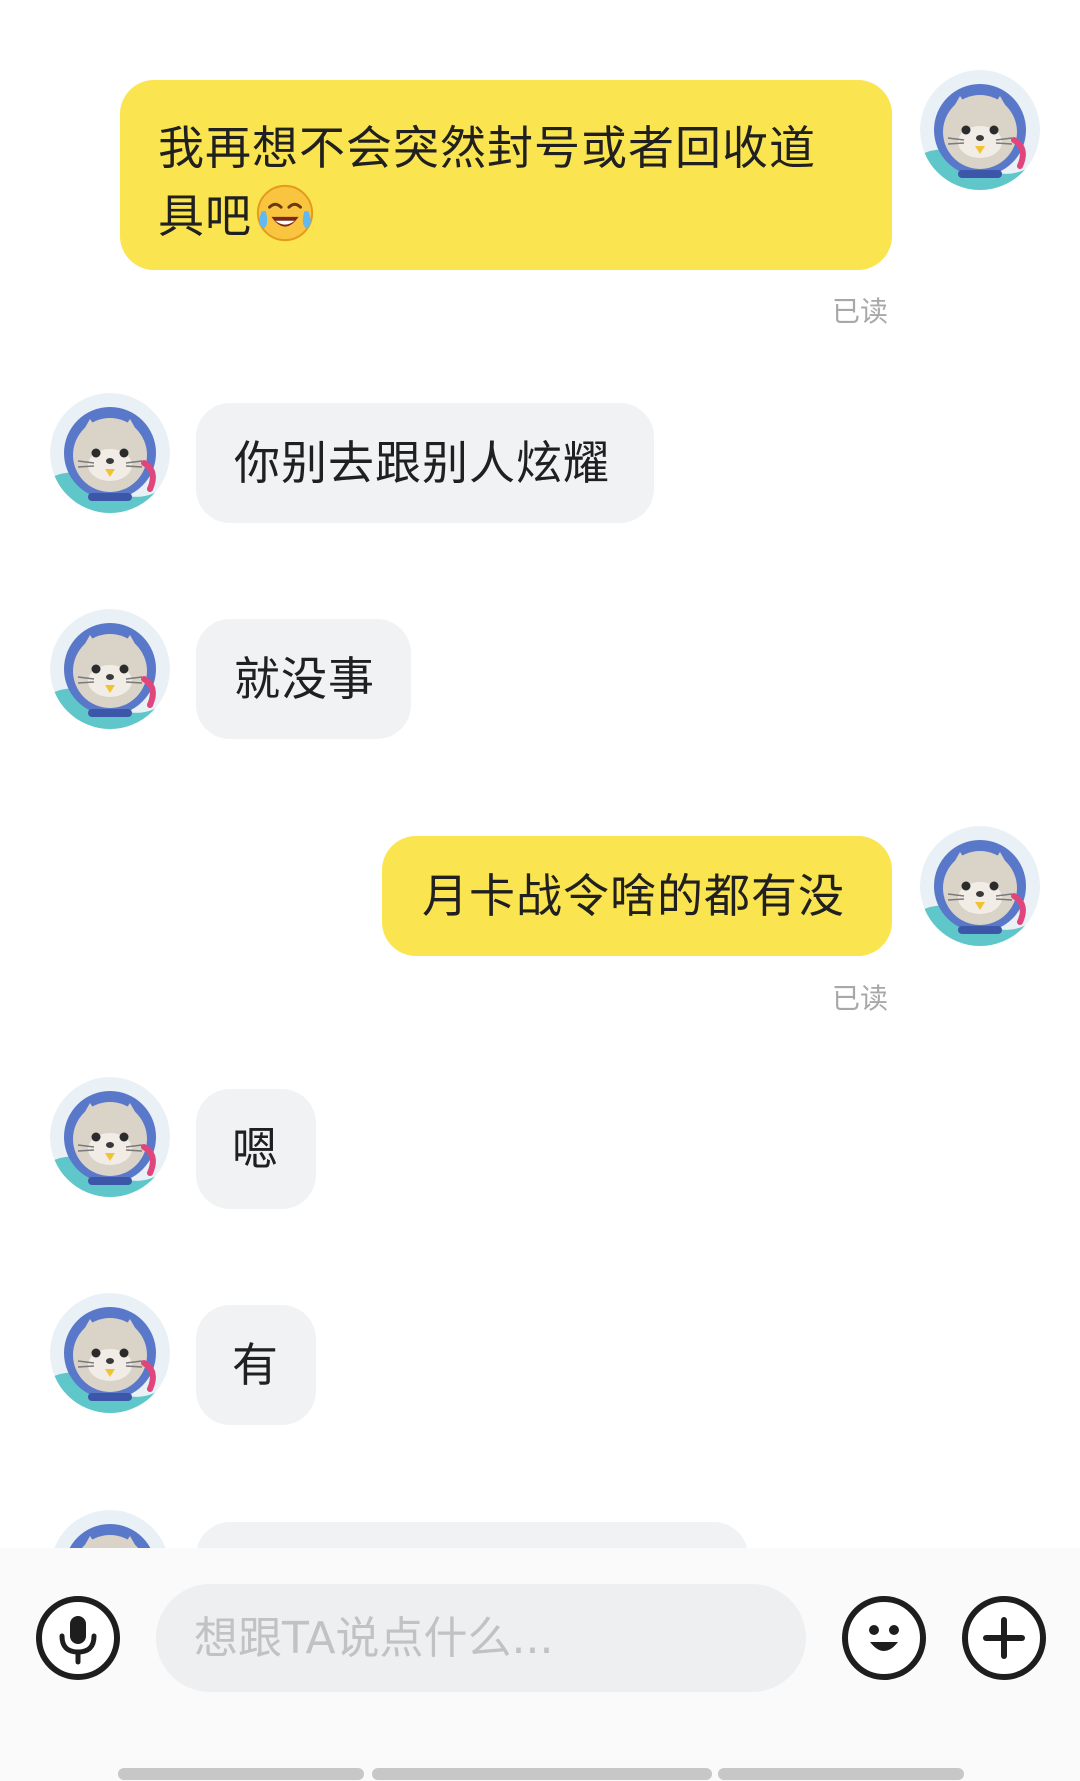  Describe the element at coordinates (884, 1638) in the screenshot. I see `smiley-icon` at that location.